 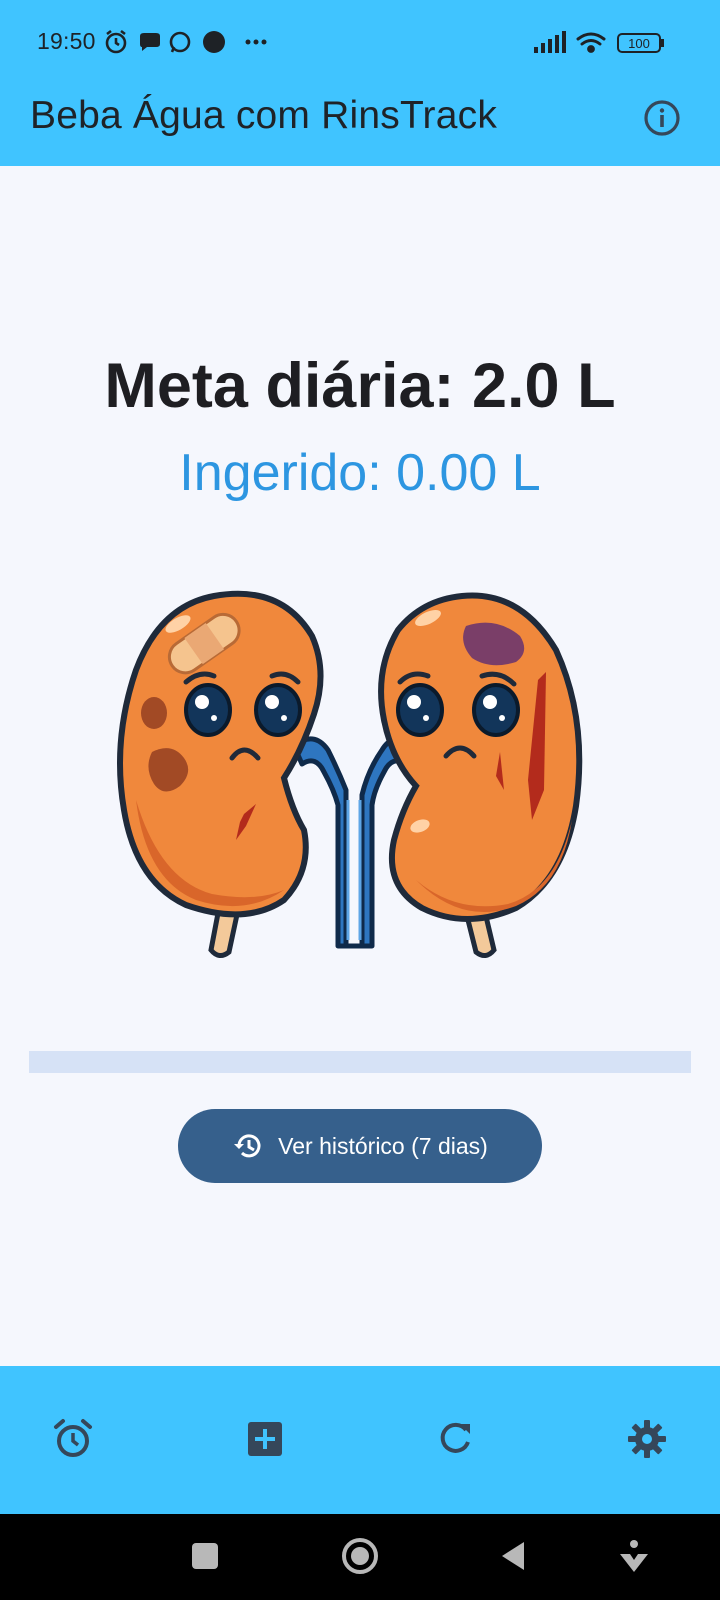 I want to click on wifi-icon, so click(x=591, y=42).